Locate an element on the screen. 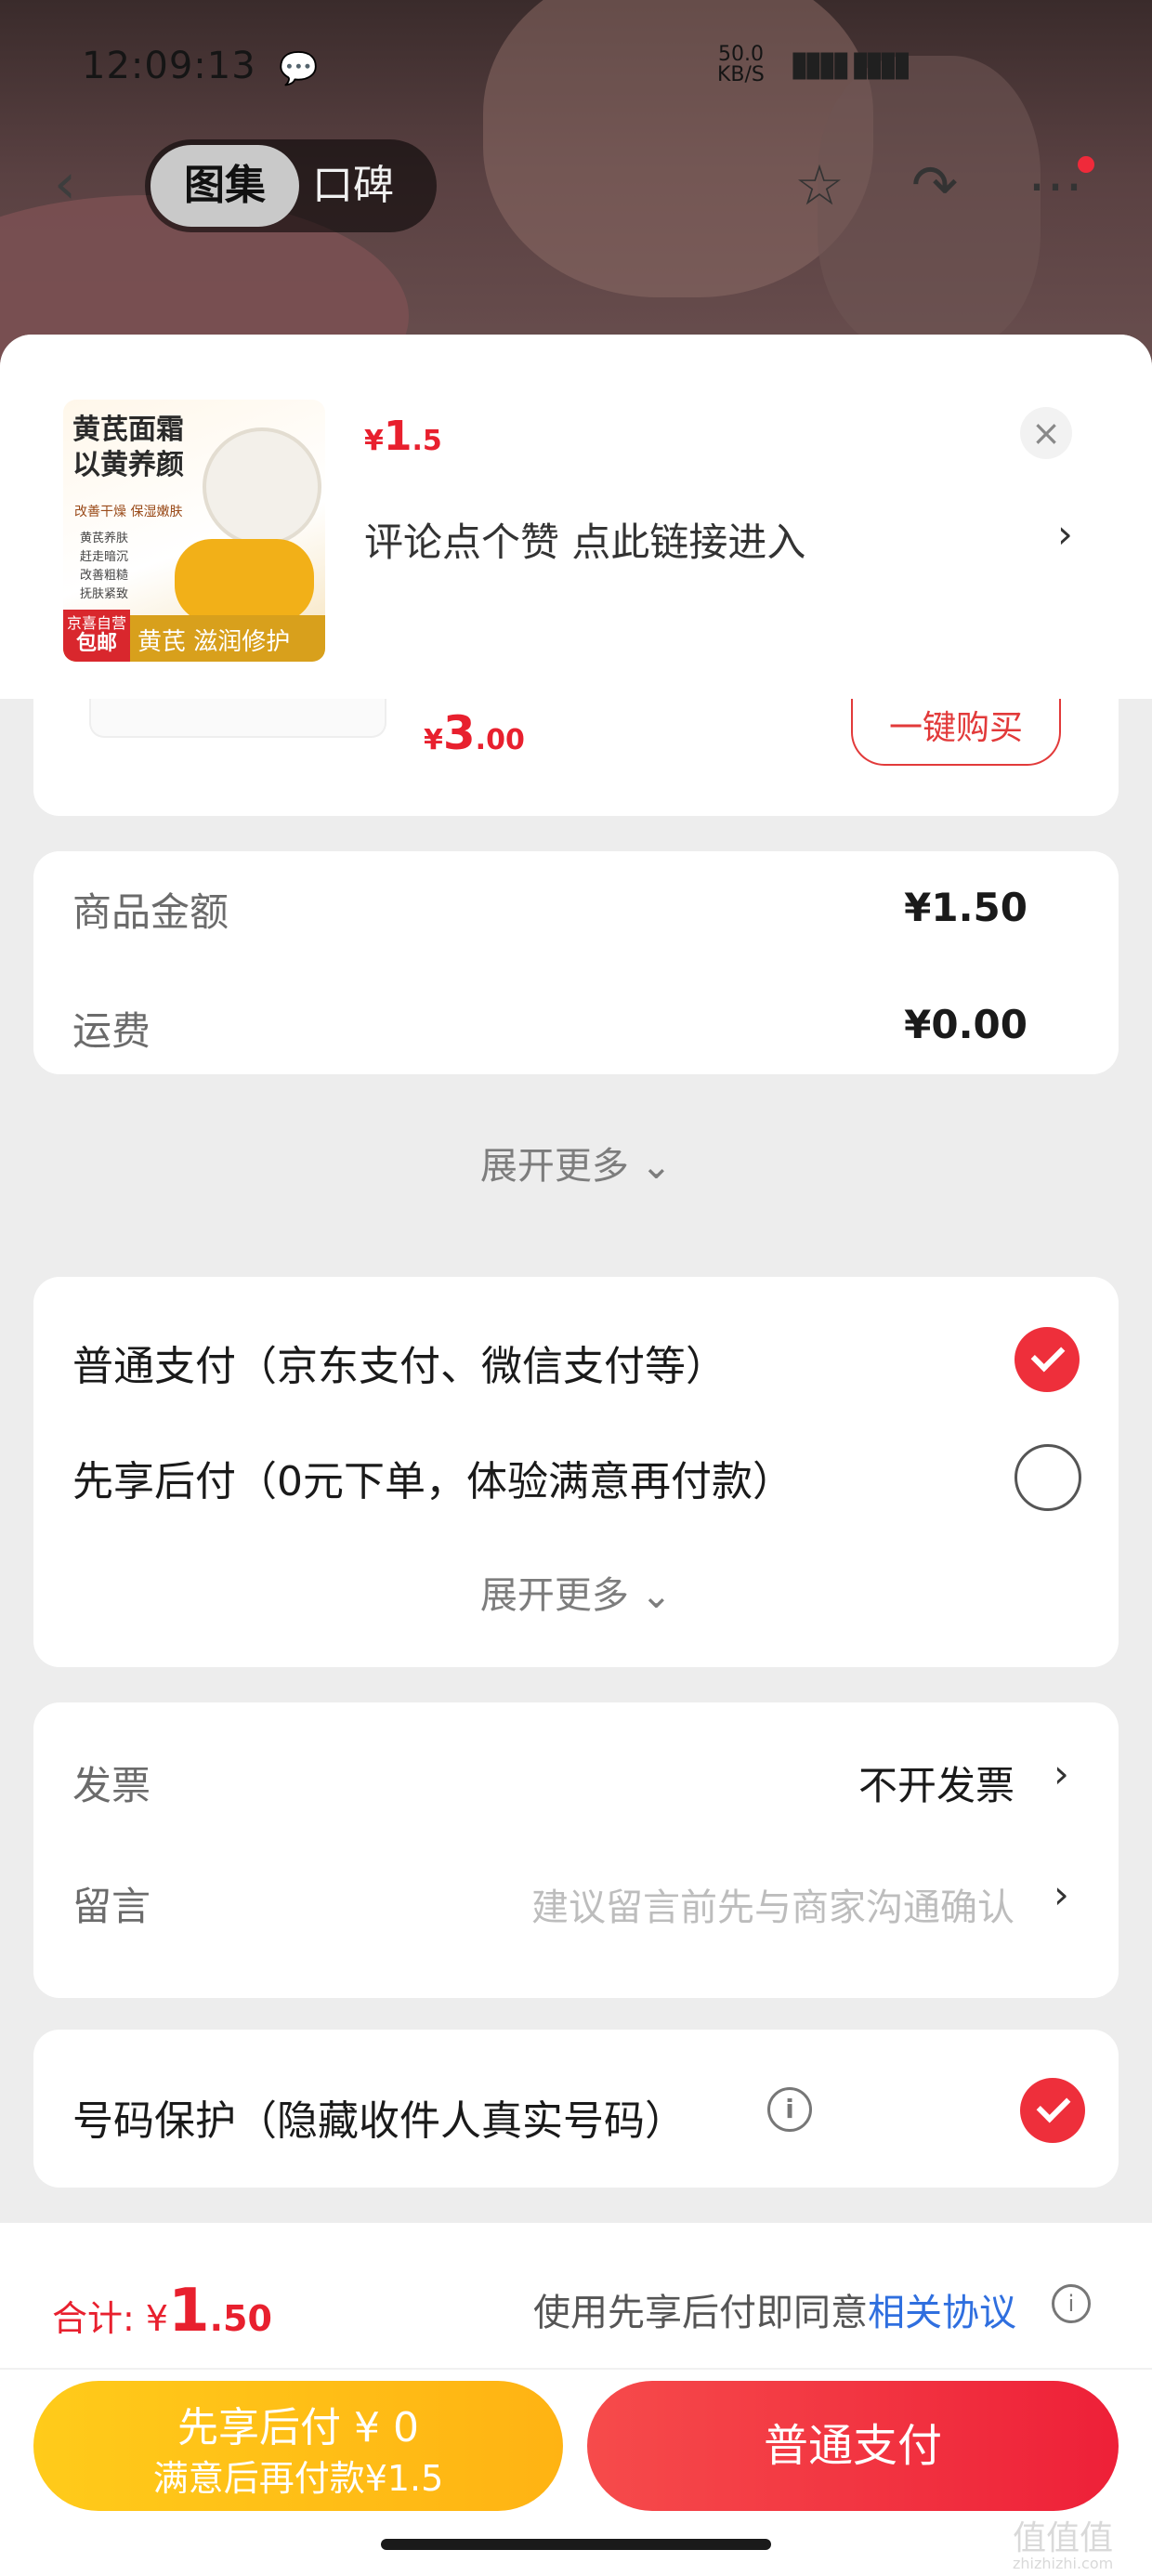 The width and height of the screenshot is (1152, 2576). product-image-edge is located at coordinates (237, 718).